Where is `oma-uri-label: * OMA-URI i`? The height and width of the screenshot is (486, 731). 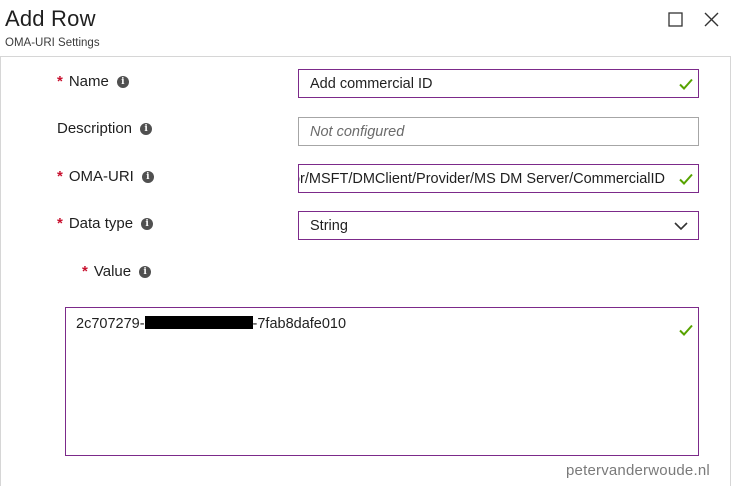
oma-uri-label: * OMA-URI i is located at coordinates (105, 176).